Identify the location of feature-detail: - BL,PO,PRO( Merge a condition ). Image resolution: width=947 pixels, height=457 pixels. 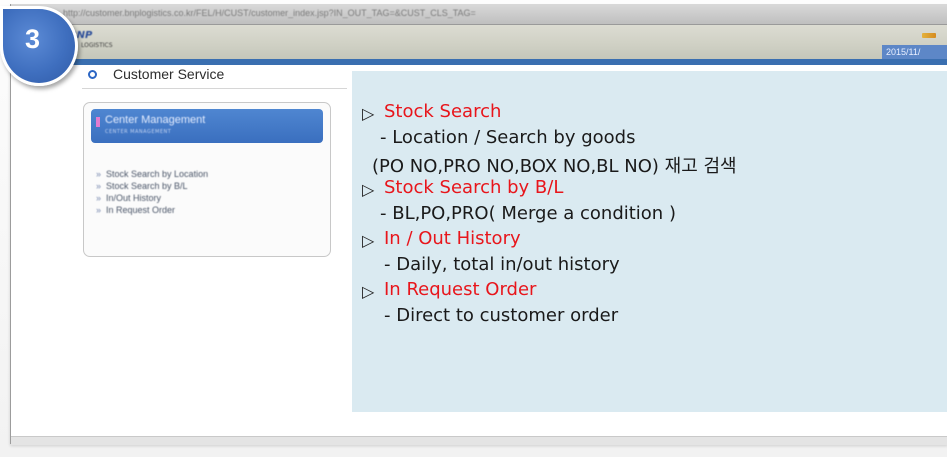
(528, 213).